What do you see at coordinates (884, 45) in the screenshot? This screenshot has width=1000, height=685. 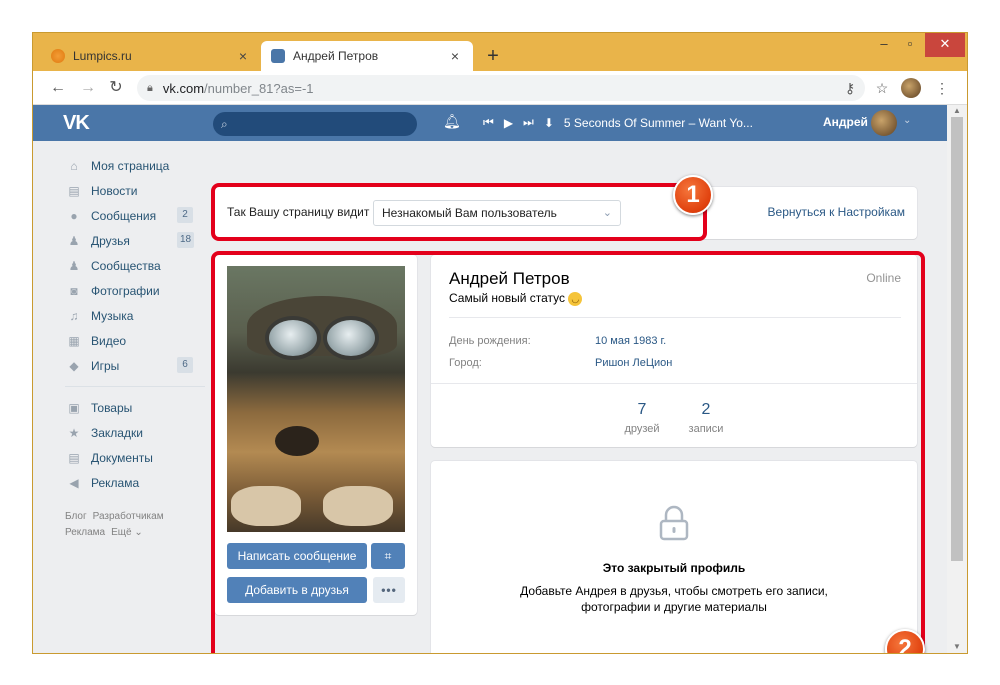 I see `minimize-button: –` at bounding box center [884, 45].